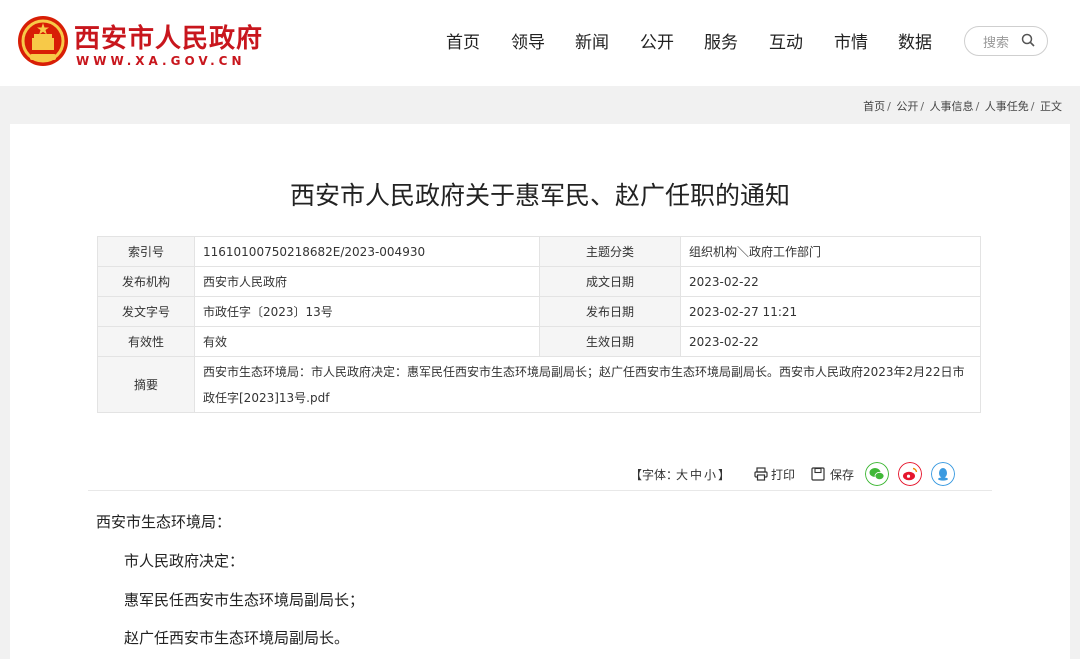  I want to click on nav-item-leaders: 领导, so click(528, 40).